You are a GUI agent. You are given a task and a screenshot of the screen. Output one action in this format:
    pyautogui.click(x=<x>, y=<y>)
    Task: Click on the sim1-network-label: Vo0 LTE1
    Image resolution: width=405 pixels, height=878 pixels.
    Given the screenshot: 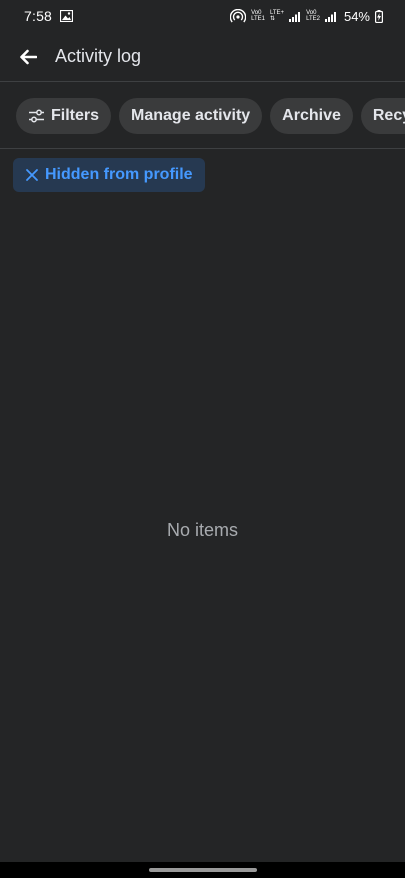 What is the action you would take?
    pyautogui.click(x=258, y=16)
    